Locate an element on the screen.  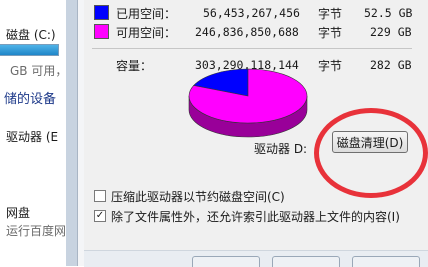
used-space-unit: 字节 is located at coordinates (330, 14).